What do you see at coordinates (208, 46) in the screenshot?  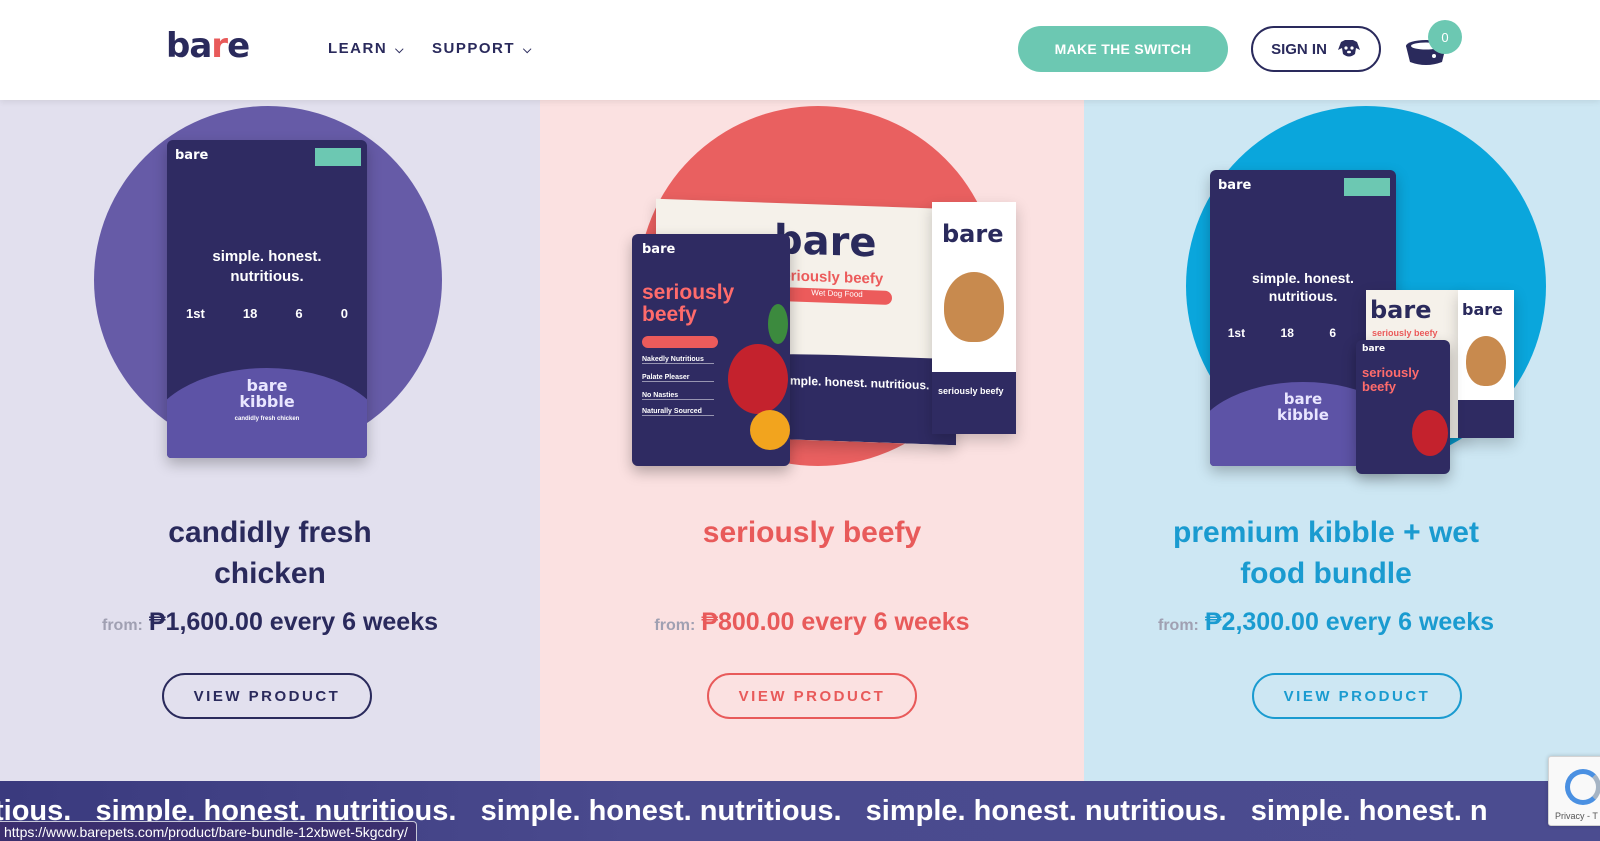 I see `site-logo: bare` at bounding box center [208, 46].